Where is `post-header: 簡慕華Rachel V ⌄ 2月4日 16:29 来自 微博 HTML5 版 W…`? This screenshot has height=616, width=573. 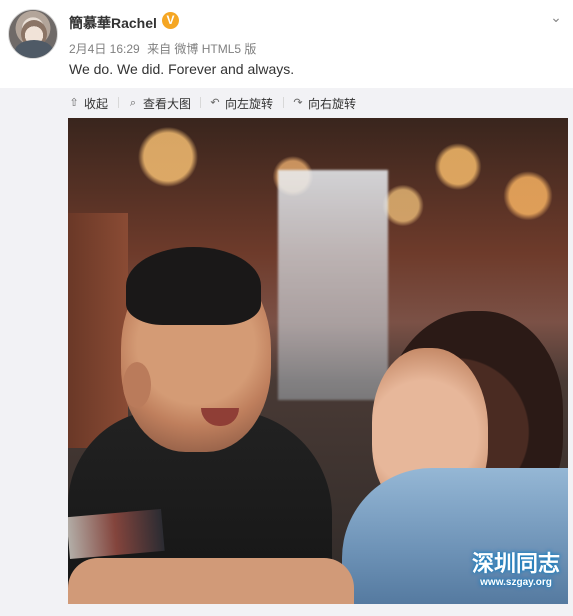 post-header: 簡慕華Rachel V ⌄ 2月4日 16:29 来自 微博 HTML5 版 W… is located at coordinates (286, 44).